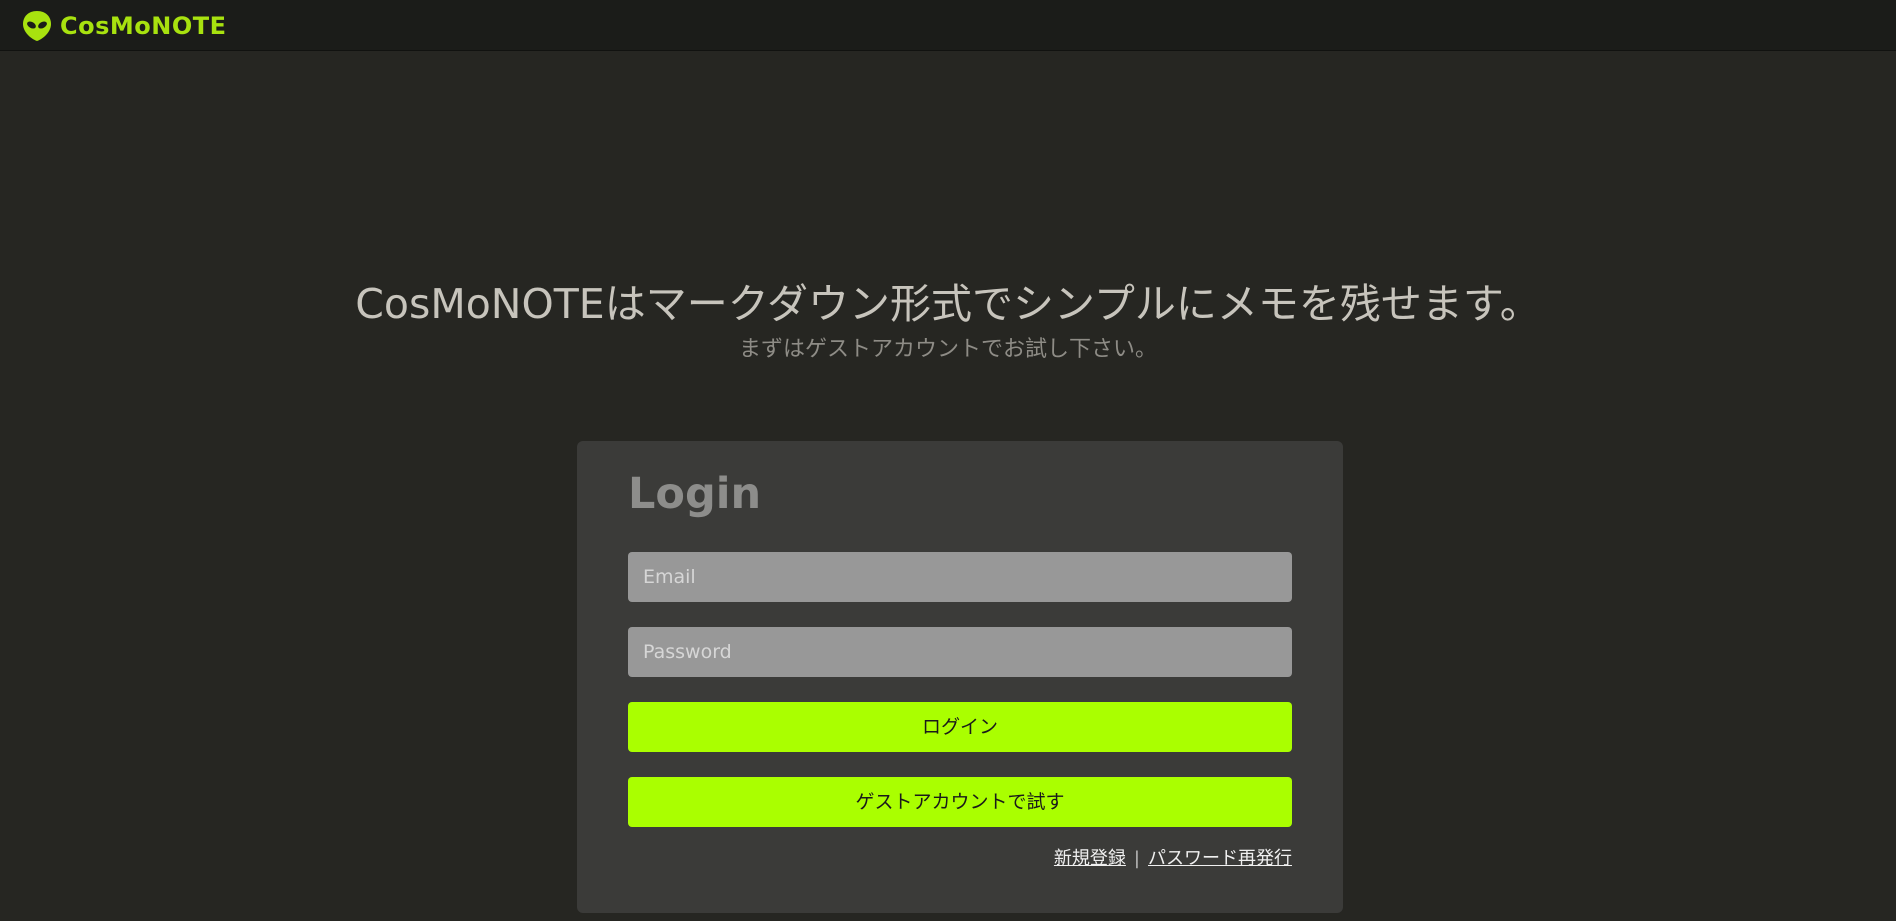 This screenshot has width=1896, height=921. Describe the element at coordinates (948, 25) in the screenshot. I see `top-navbar: CosMoNOTE` at that location.